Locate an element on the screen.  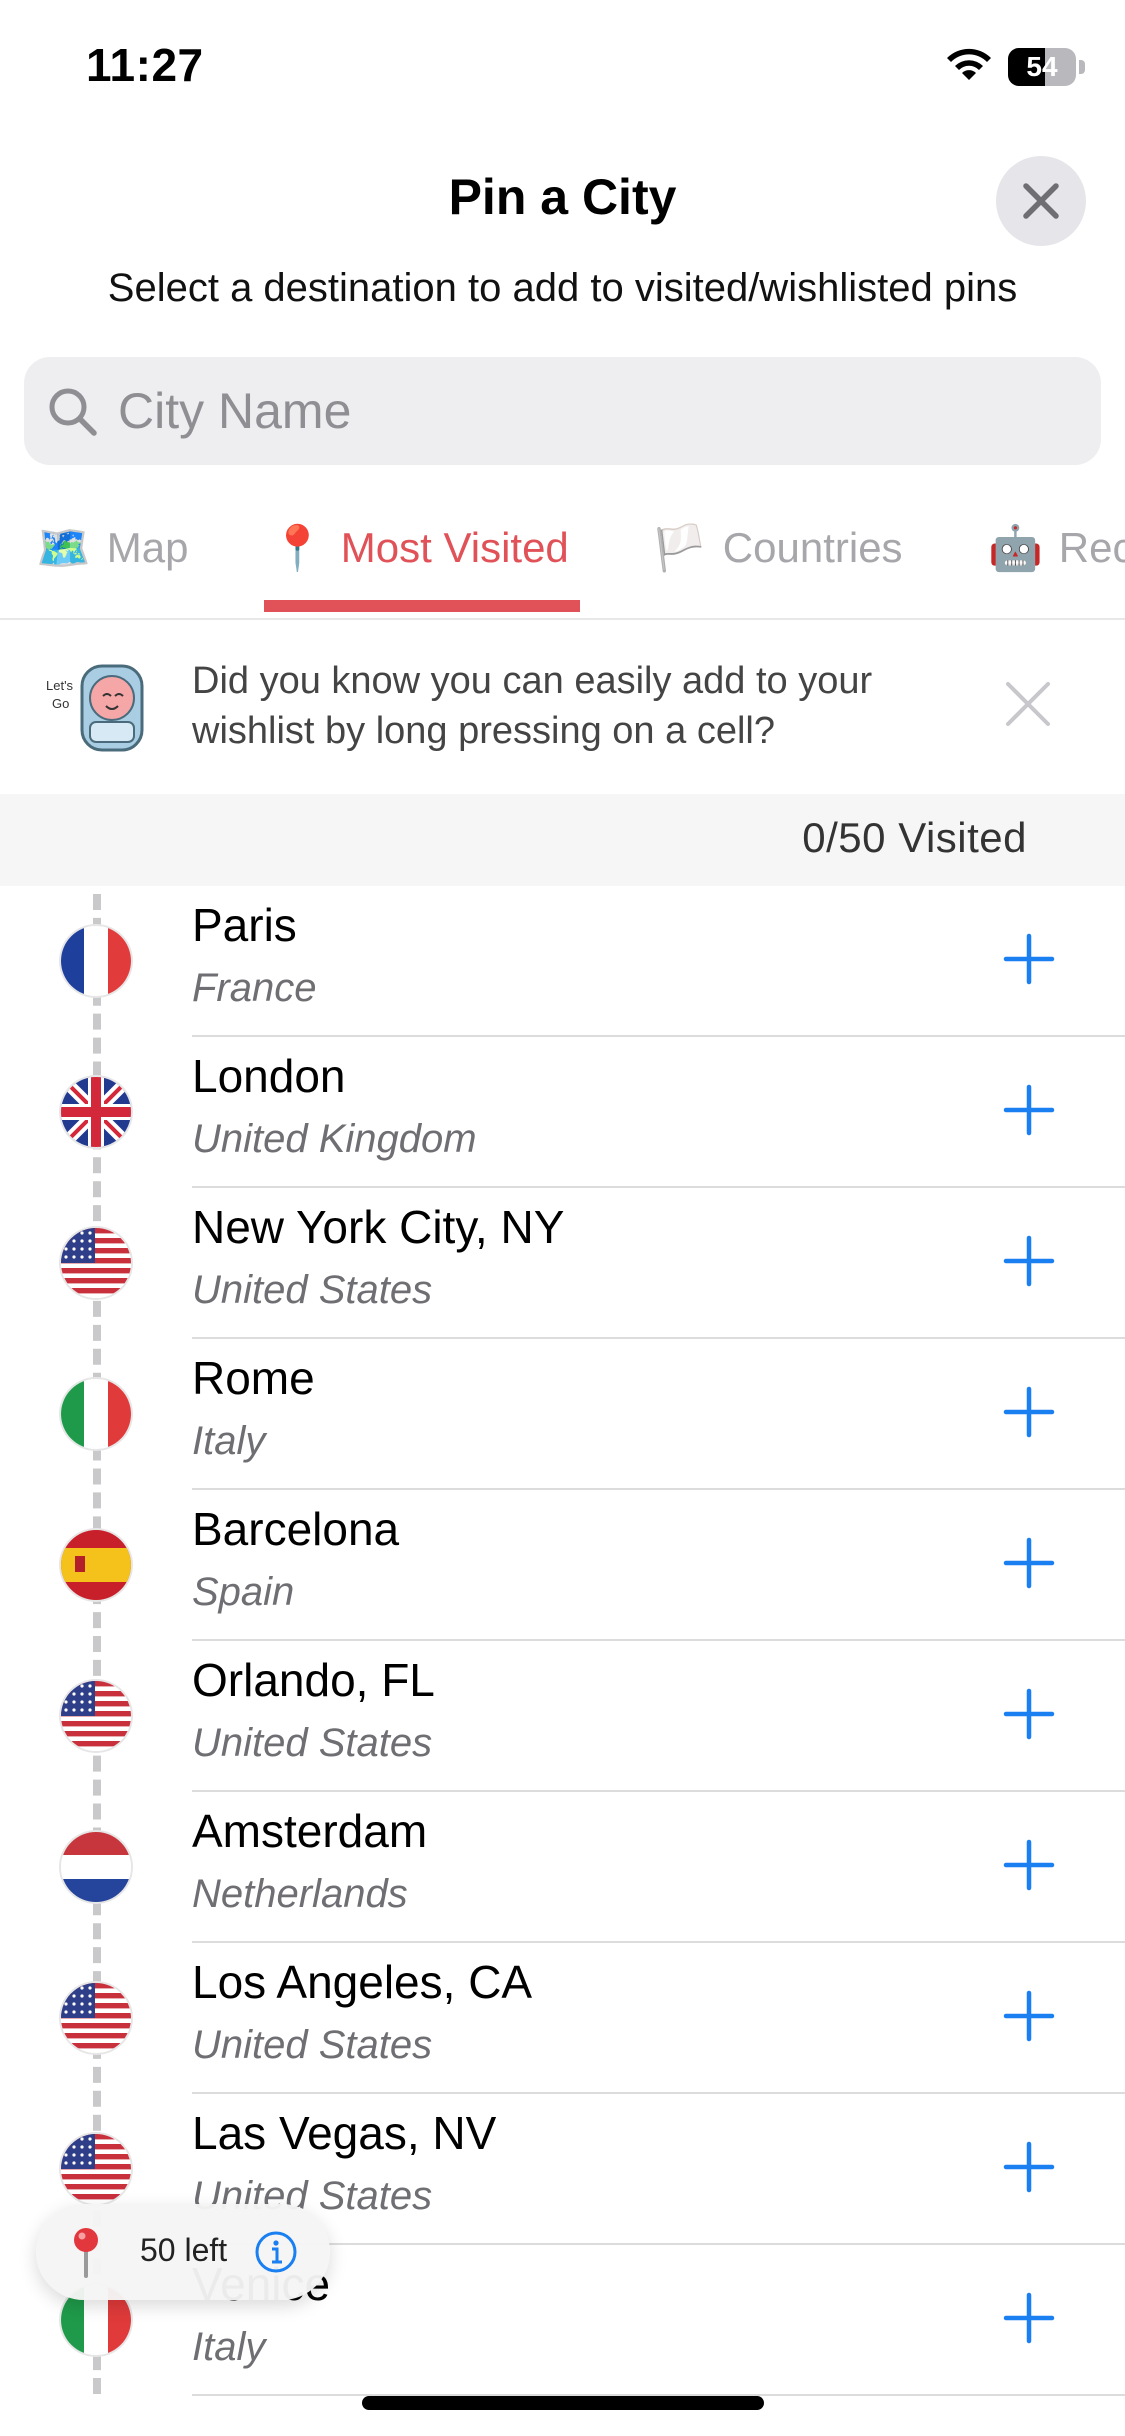
mascot-icon: Let's Go is located at coordinates (95, 708).